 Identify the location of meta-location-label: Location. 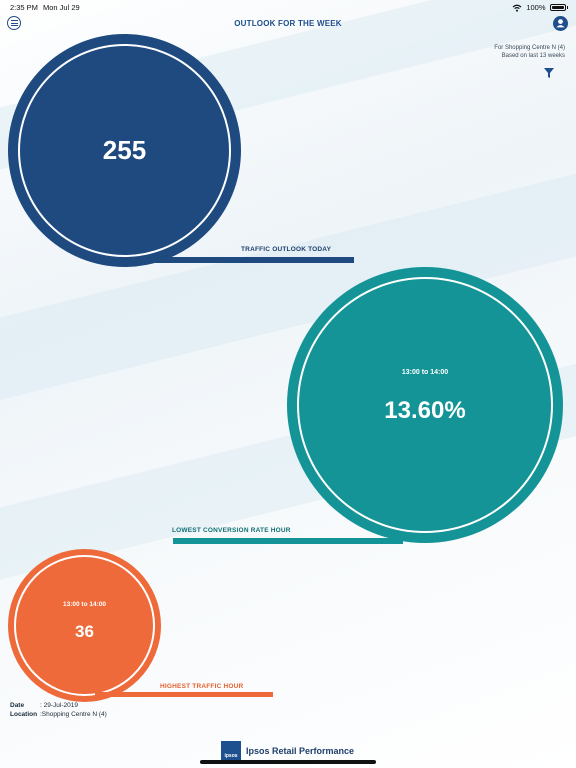
(24, 714).